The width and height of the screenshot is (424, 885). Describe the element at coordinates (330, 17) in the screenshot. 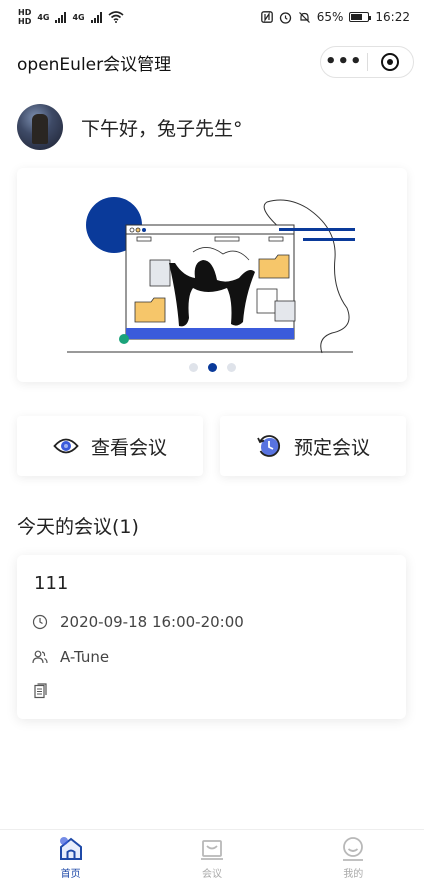

I see `battery-percent: 65%` at that location.